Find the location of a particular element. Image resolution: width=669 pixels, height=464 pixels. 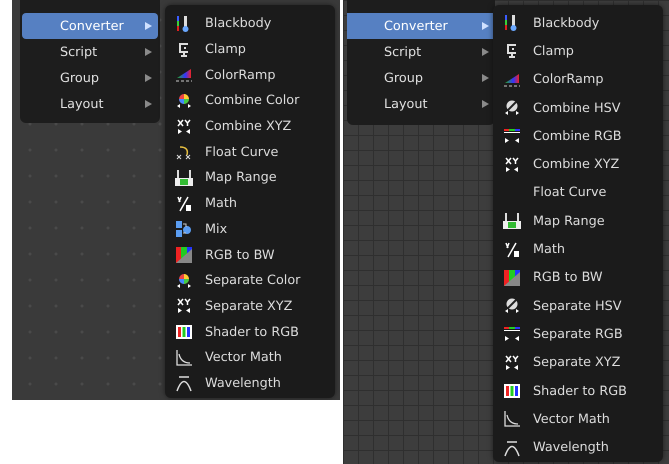

submenu-item: Combine HSV is located at coordinates (578, 108).